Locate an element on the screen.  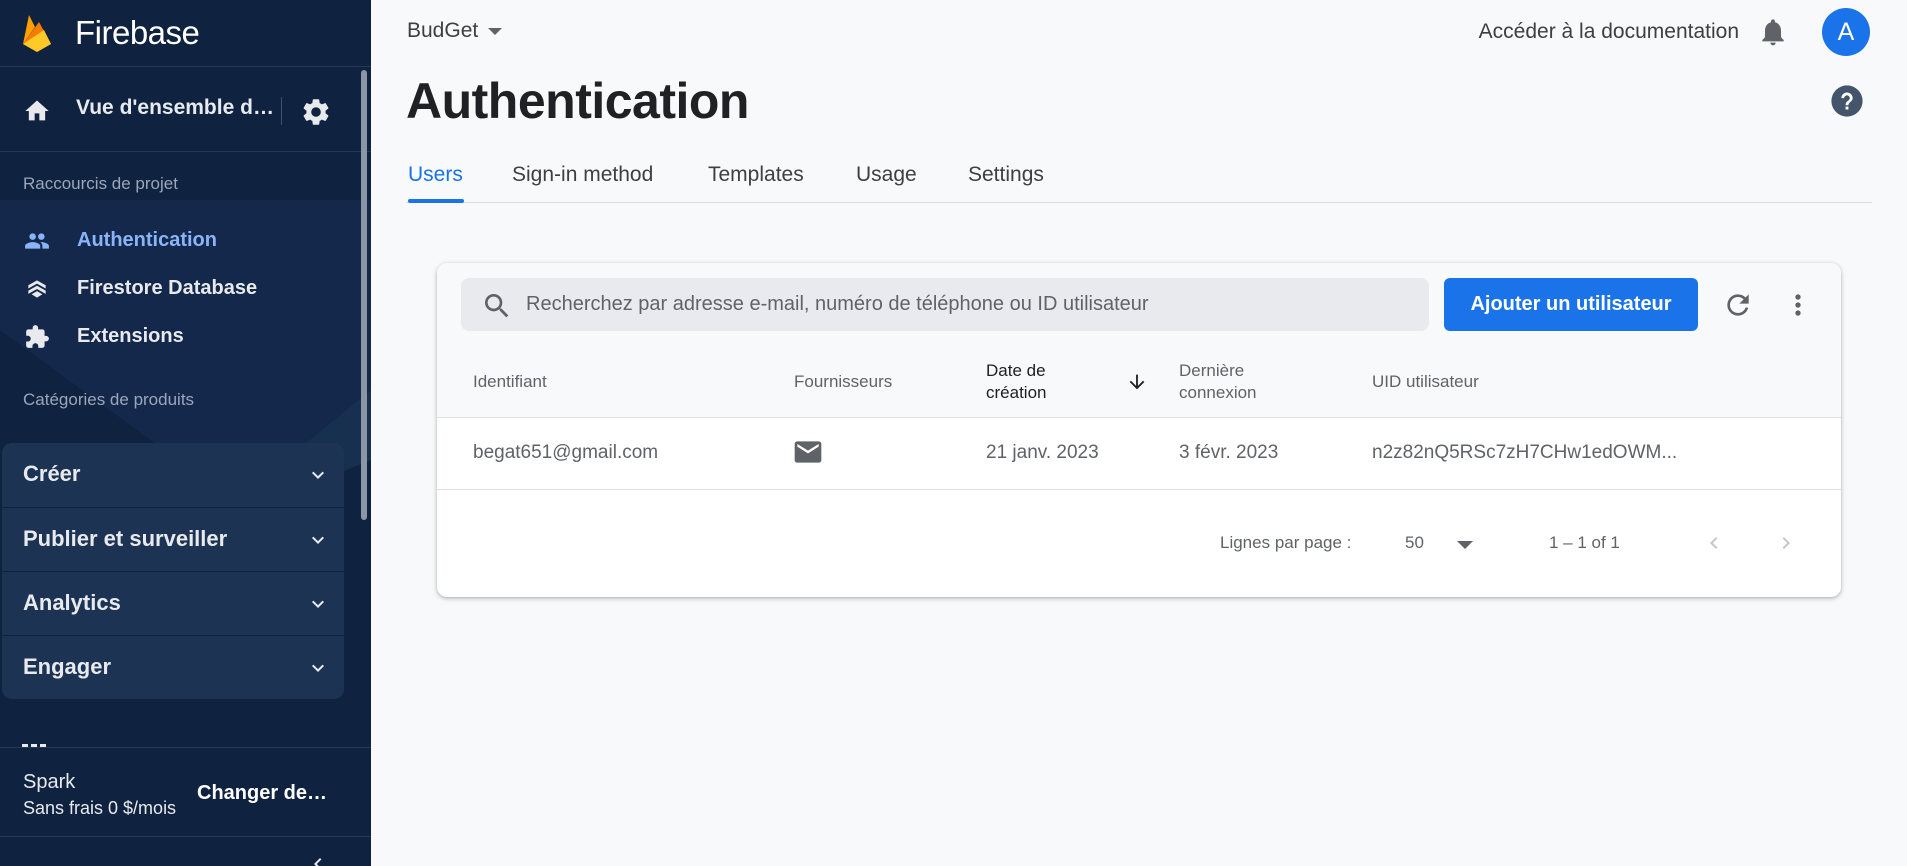
rows-per-page-label: Lignes par page : is located at coordinates (1286, 542).